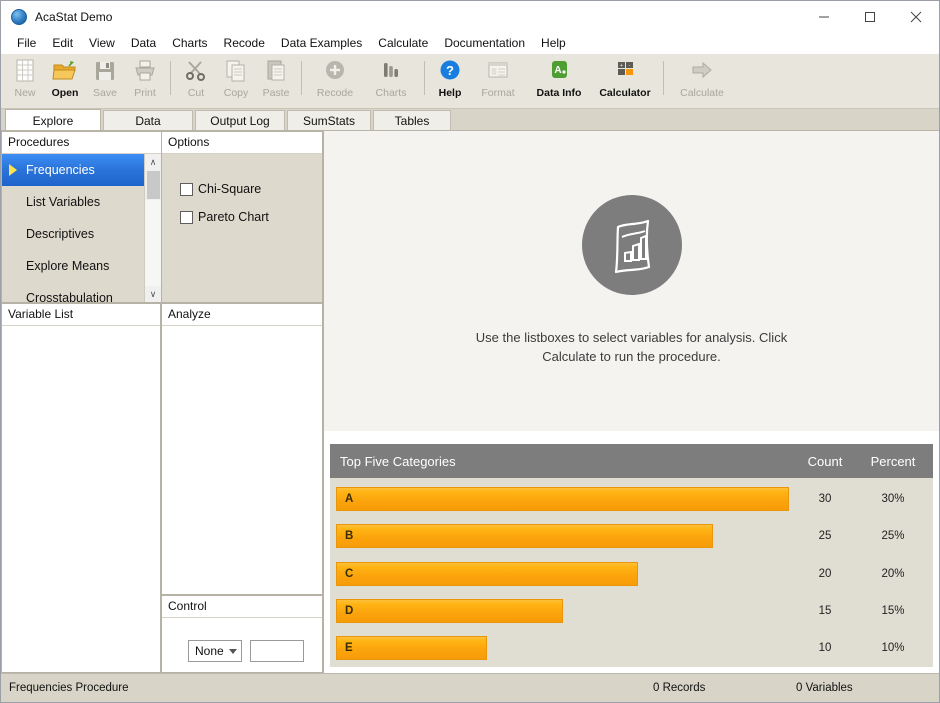  Describe the element at coordinates (679, 688) in the screenshot. I see `status-records: 0 Records` at that location.